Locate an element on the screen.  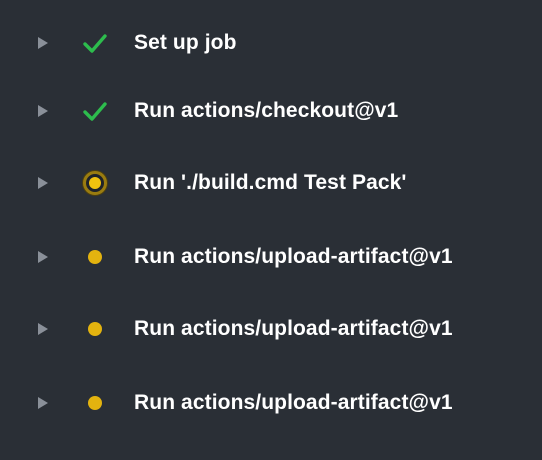
step-label: Run actions/checkout@v1 is located at coordinates (266, 110).